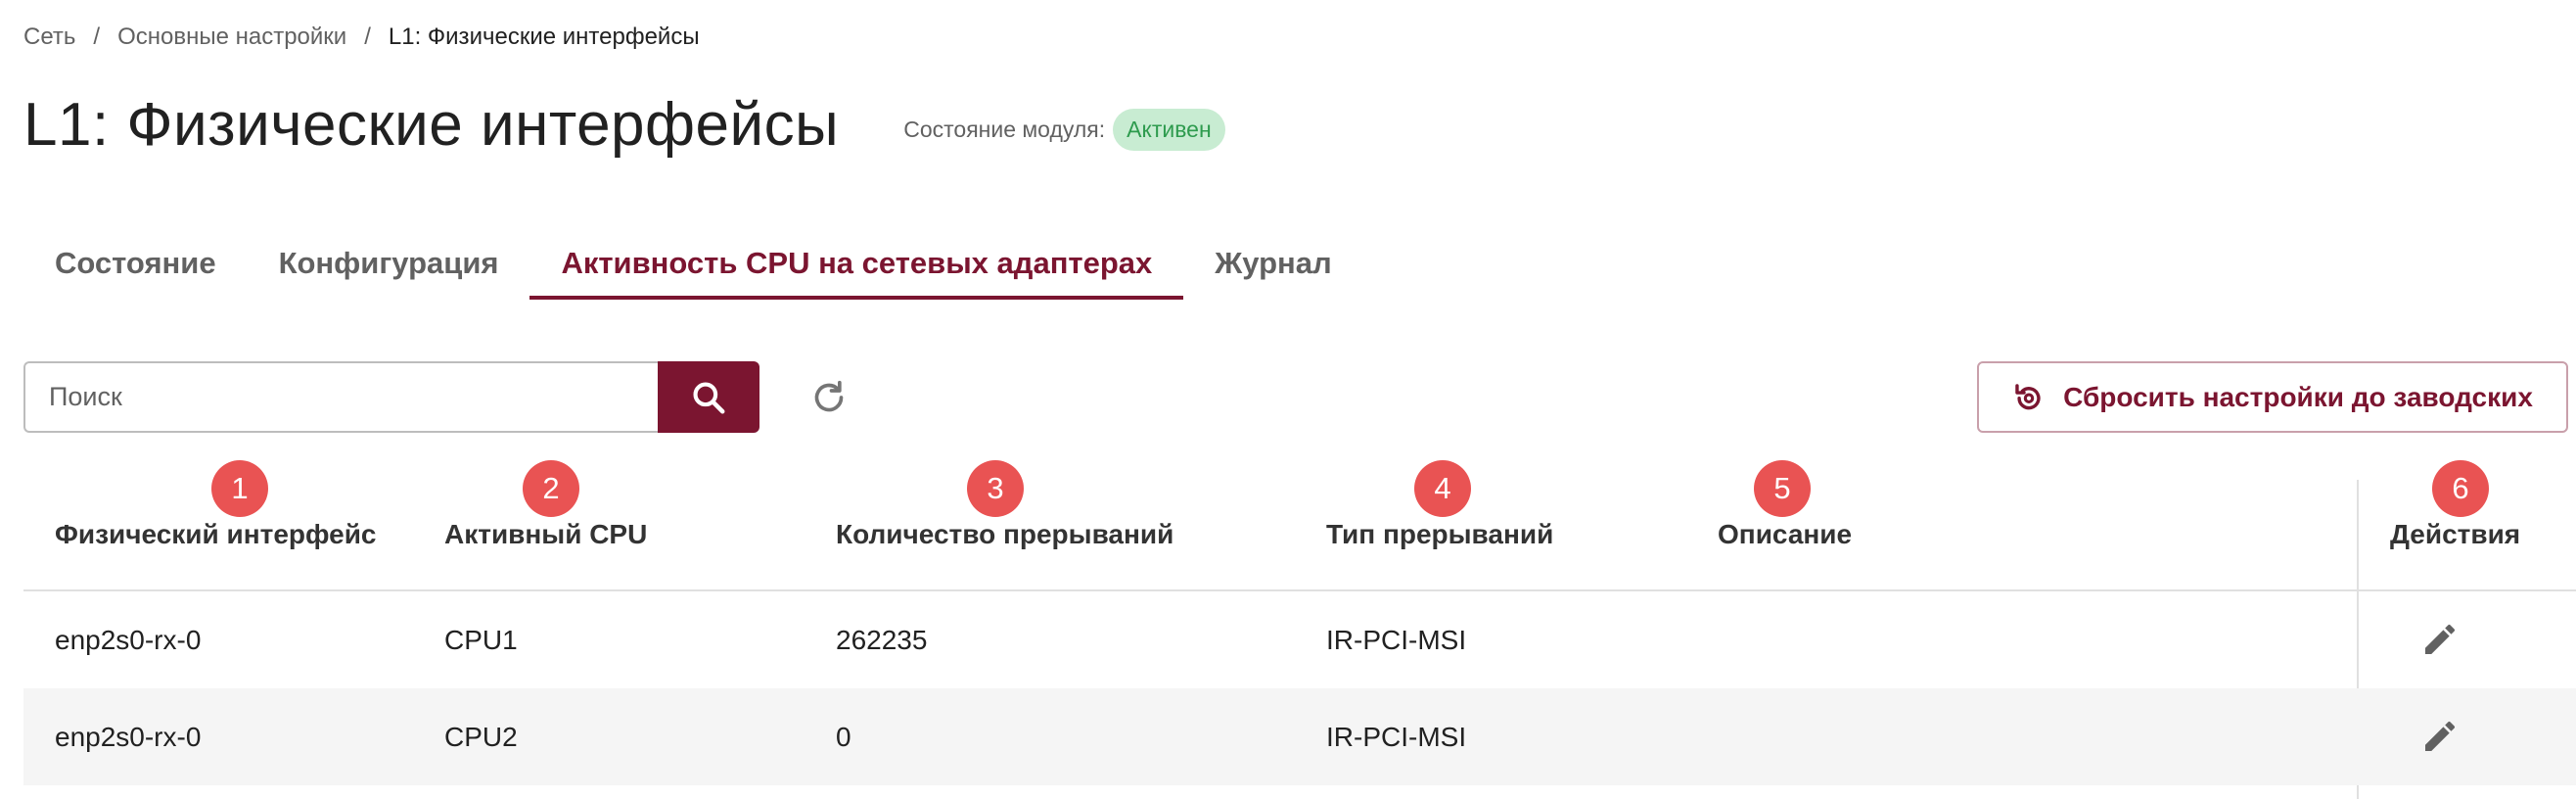 Image resolution: width=2576 pixels, height=799 pixels. Describe the element at coordinates (856, 263) in the screenshot. I see `tab-cpu-activity: Активность CPU на сетевых адаптерах` at that location.